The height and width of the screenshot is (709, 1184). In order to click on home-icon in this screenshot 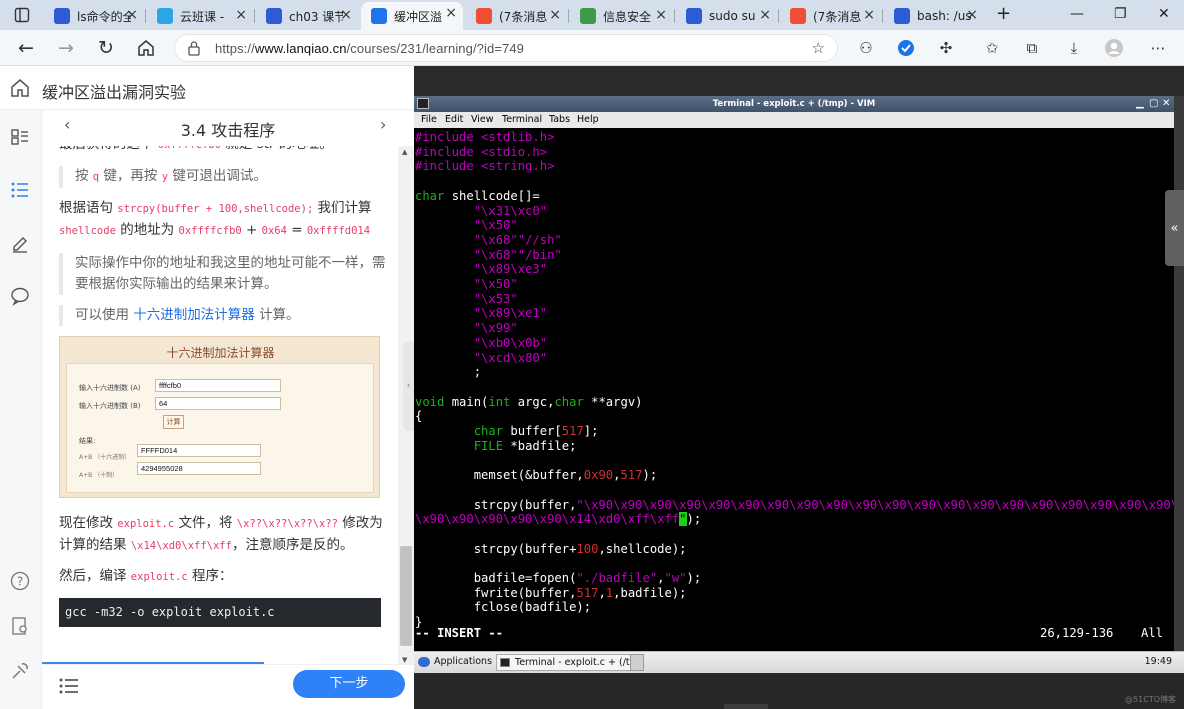, I will do `click(146, 48)`.